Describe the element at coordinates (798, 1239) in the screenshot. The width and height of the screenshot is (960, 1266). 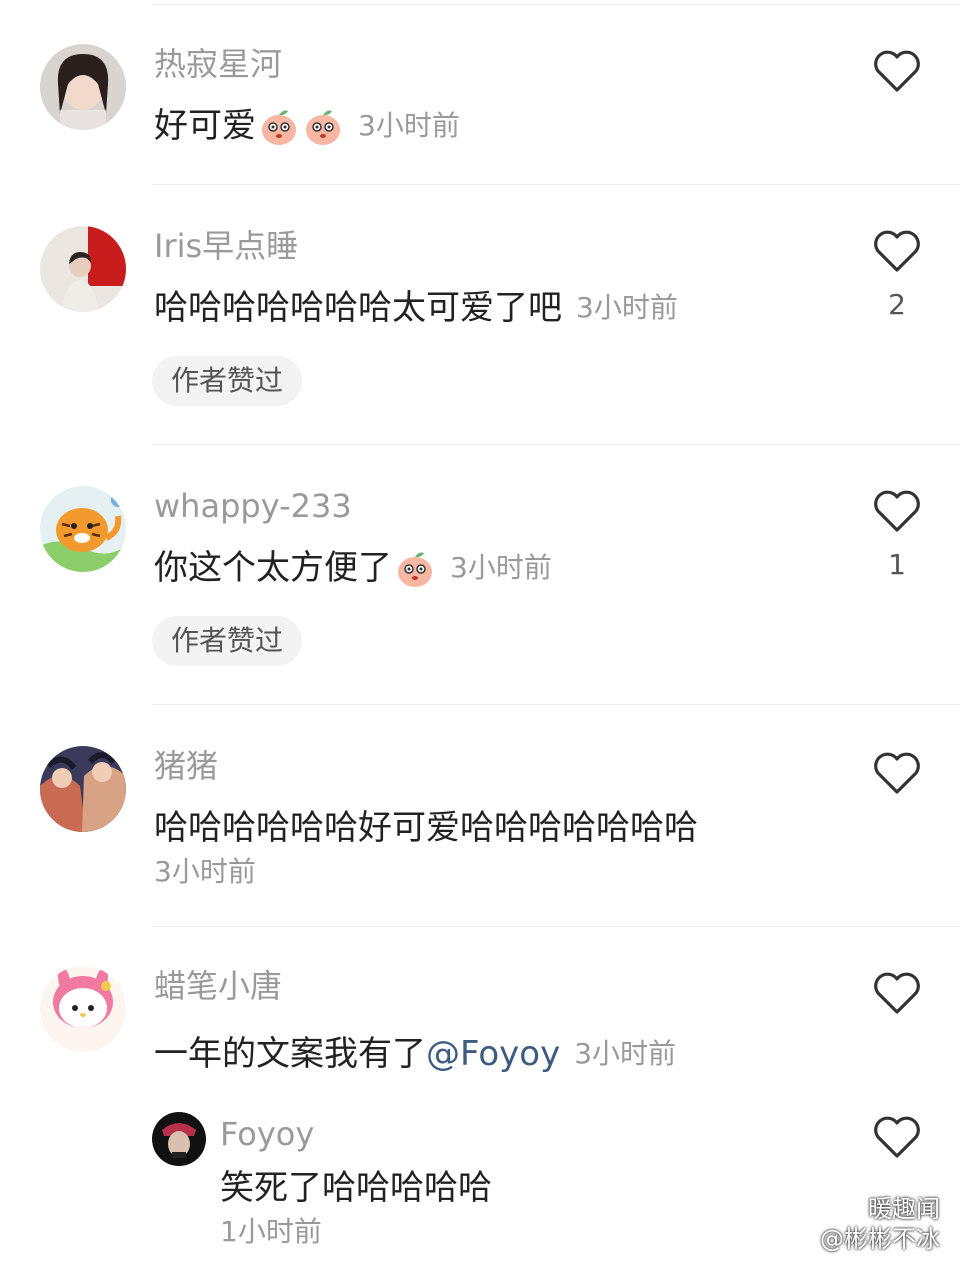
I see `weibo-icon` at that location.